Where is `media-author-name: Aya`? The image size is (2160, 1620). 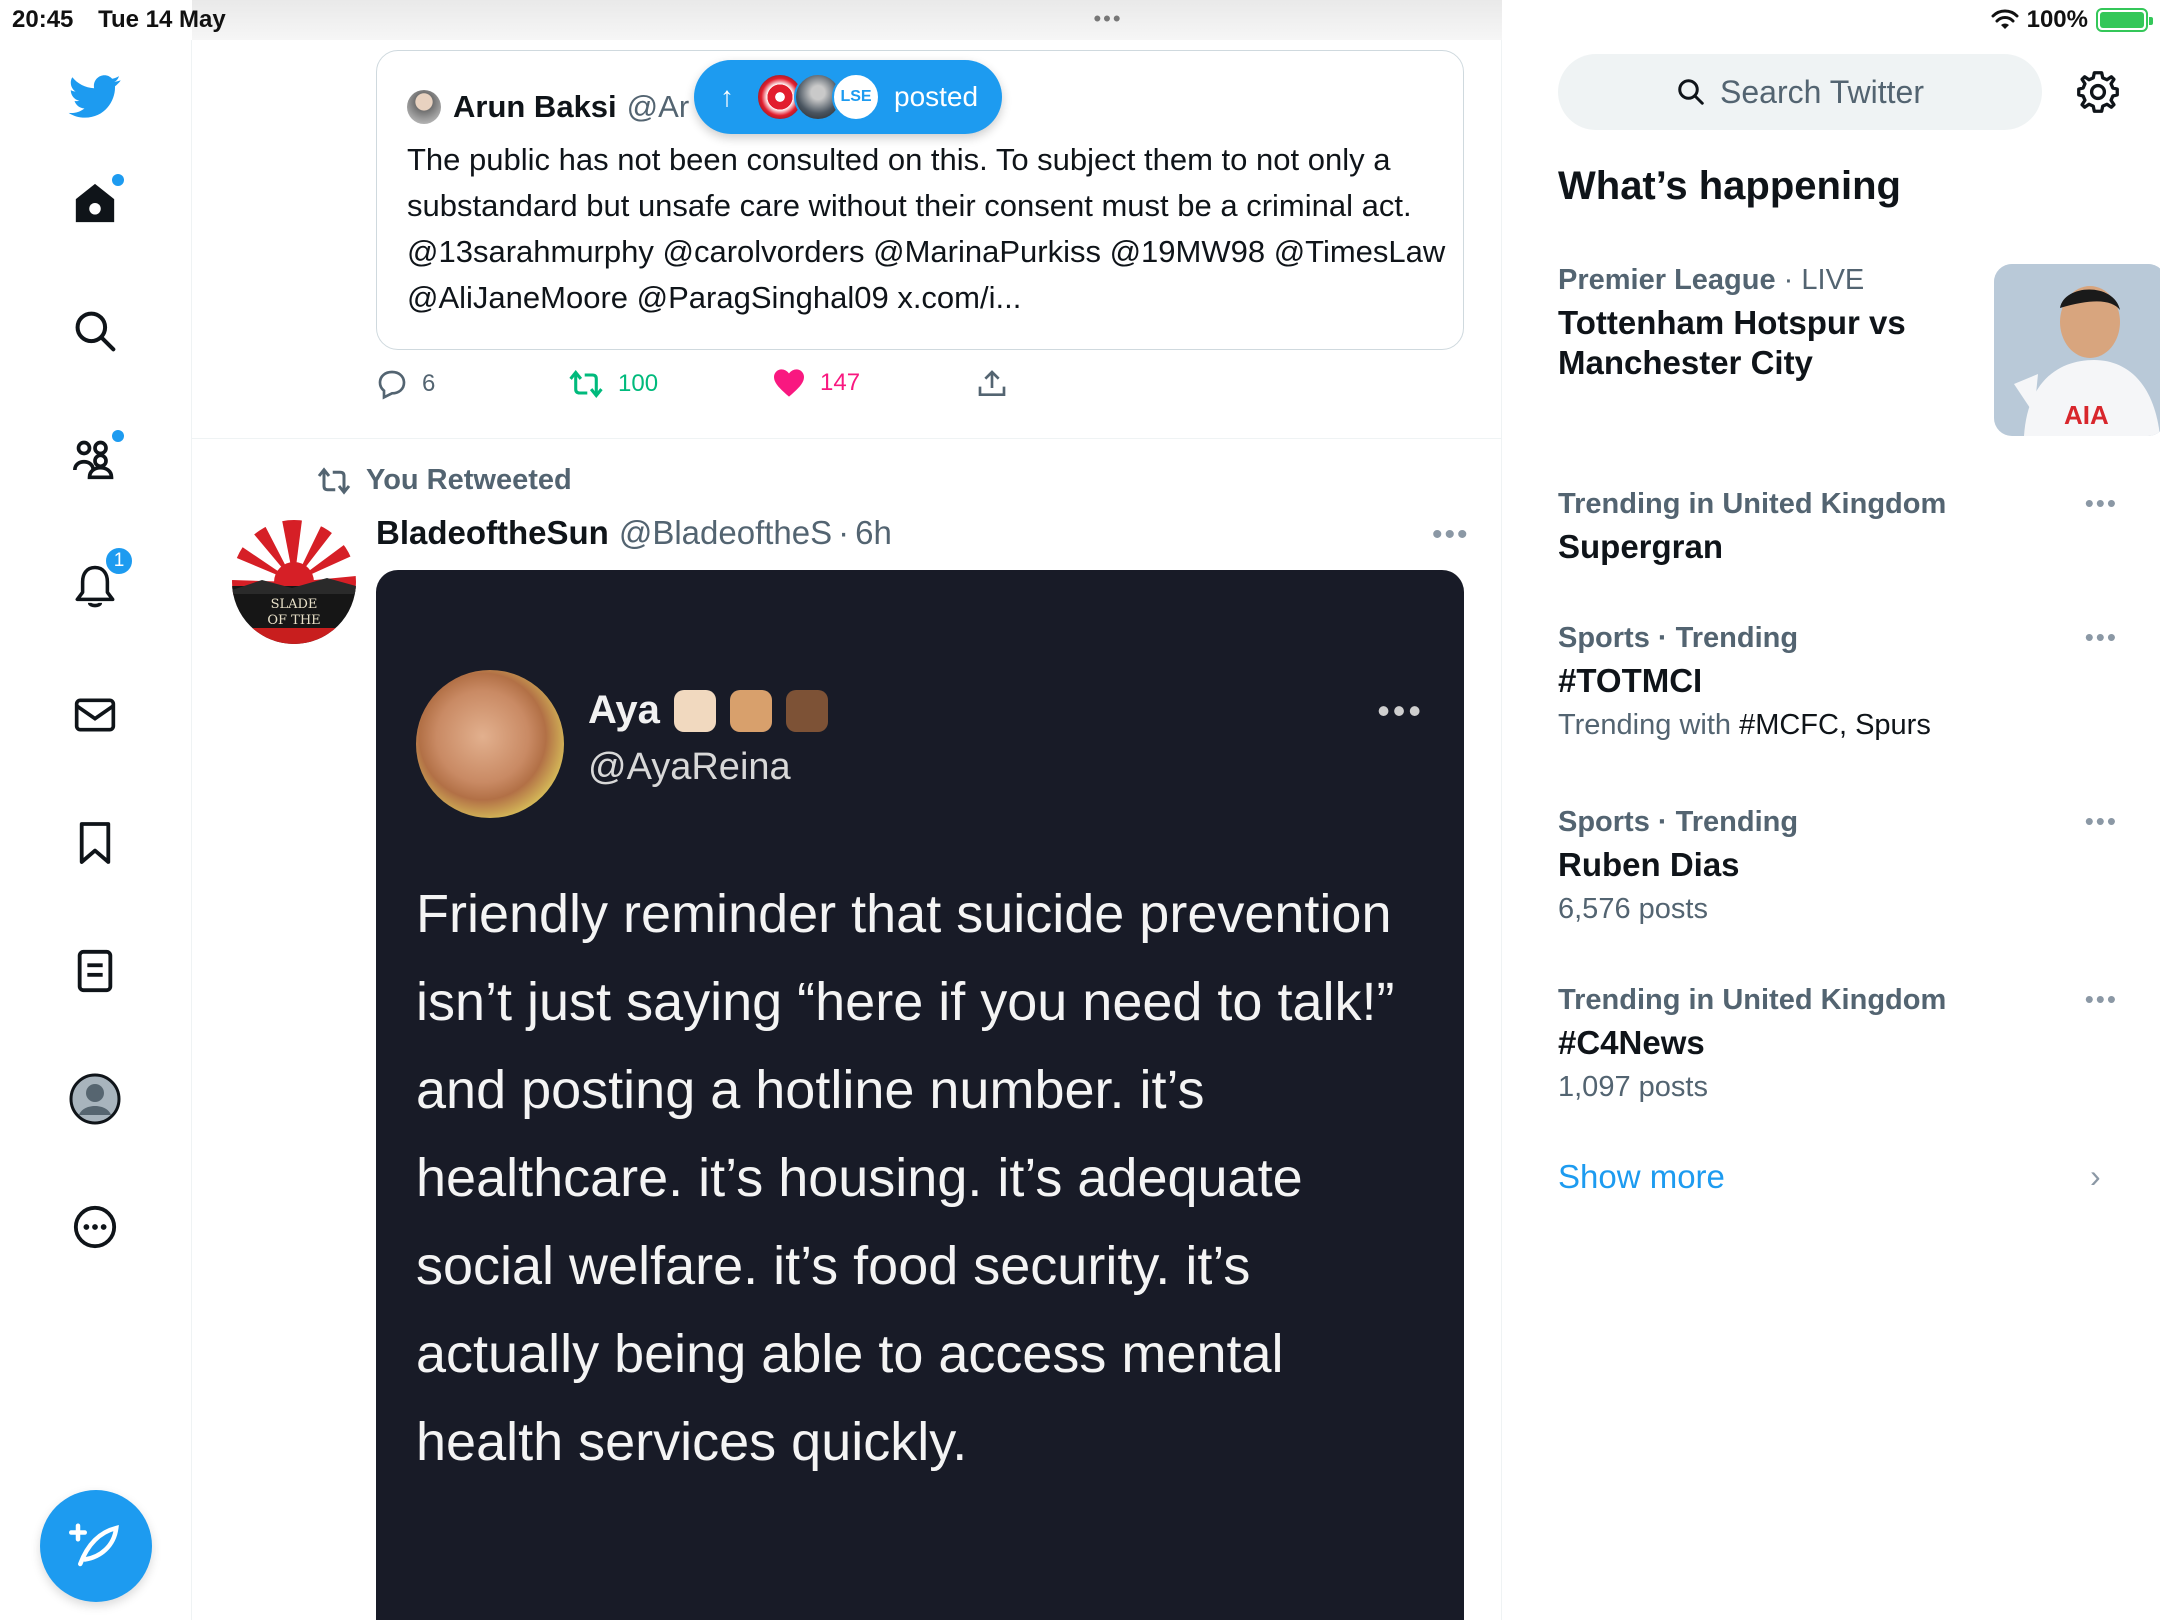
media-author-name: Aya is located at coordinates (624, 710).